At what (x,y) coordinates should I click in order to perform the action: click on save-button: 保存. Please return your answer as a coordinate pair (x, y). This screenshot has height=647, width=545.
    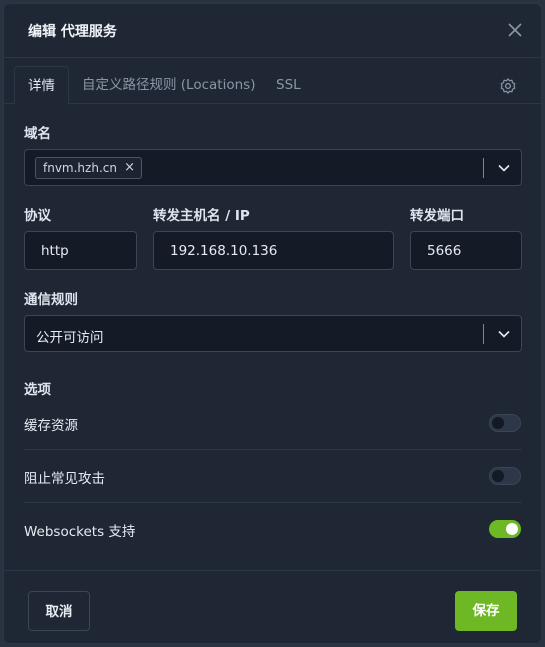
    Looking at the image, I should click on (486, 611).